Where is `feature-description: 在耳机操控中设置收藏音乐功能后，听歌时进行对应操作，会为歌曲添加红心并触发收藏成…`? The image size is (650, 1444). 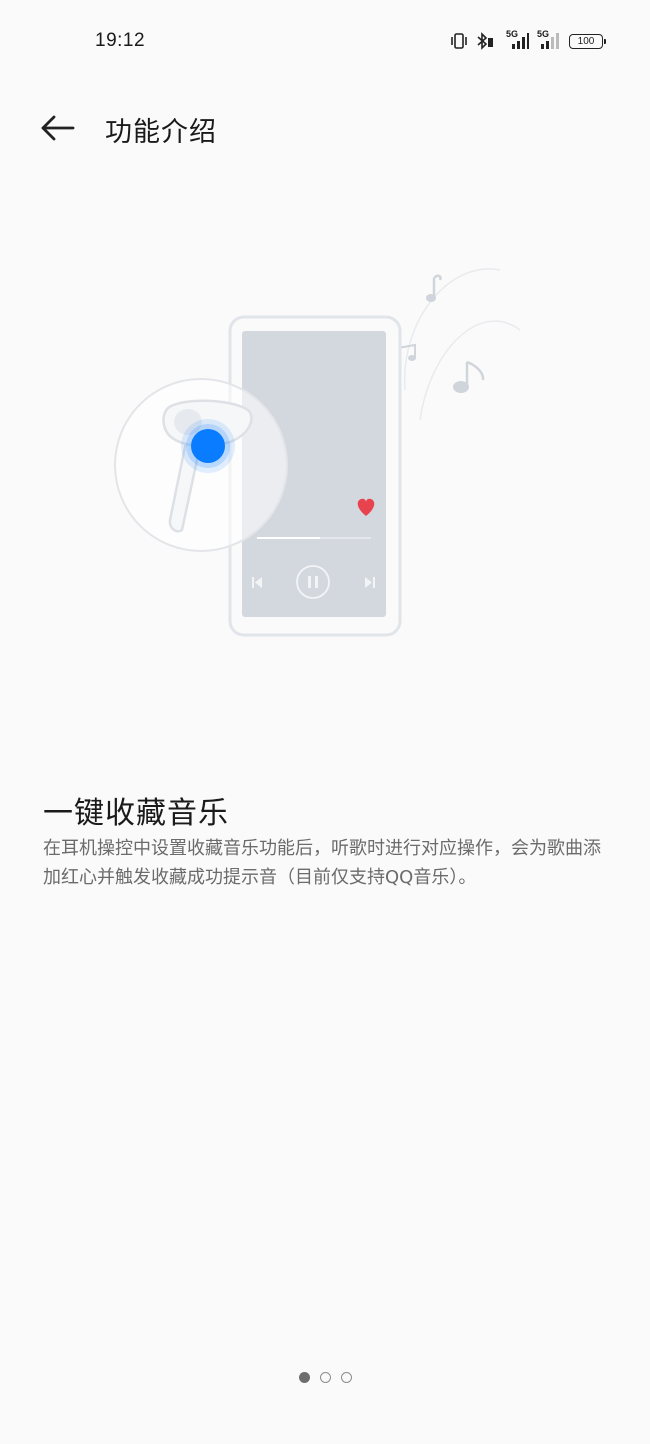 feature-description: 在耳机操控中设置收藏音乐功能后，听歌时进行对应操作，会为歌曲添加红心并触发收藏成… is located at coordinates (322, 863).